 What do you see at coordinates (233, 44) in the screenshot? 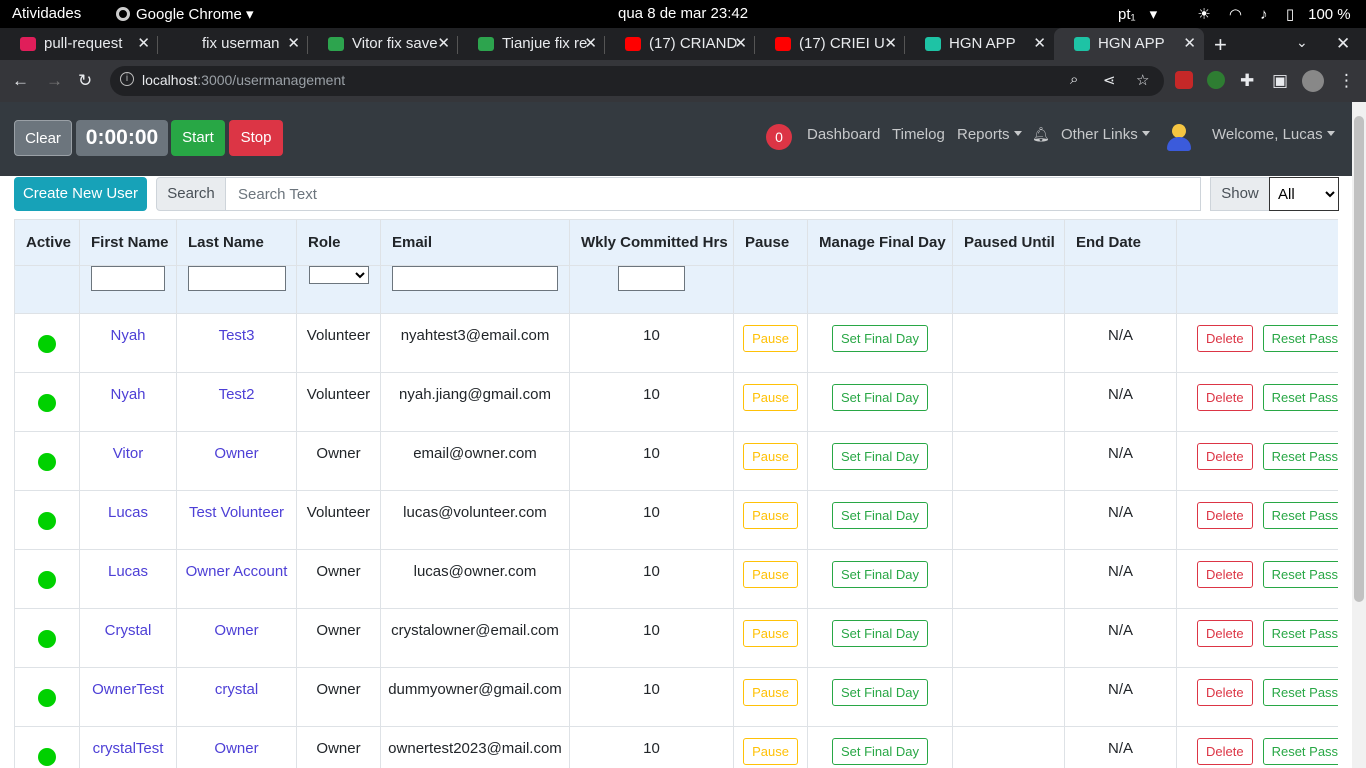
I see `browser-tab: fix userman ✕` at bounding box center [233, 44].